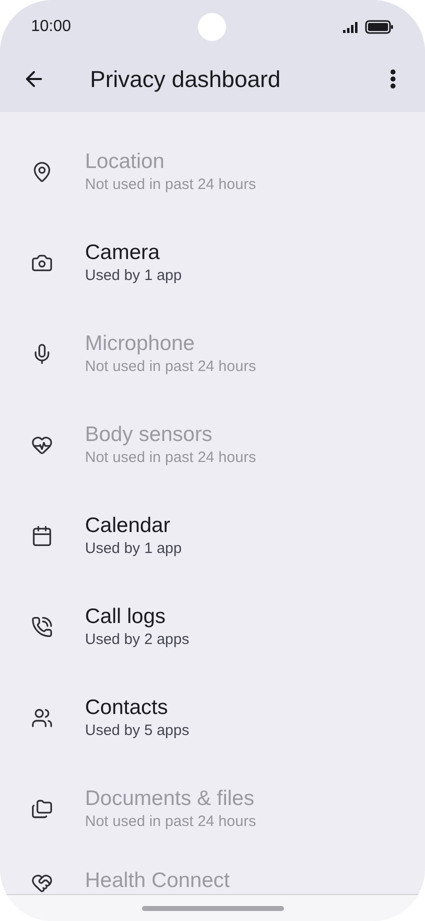 The image size is (425, 921). What do you see at coordinates (123, 253) in the screenshot?
I see `item-title: Camera` at bounding box center [123, 253].